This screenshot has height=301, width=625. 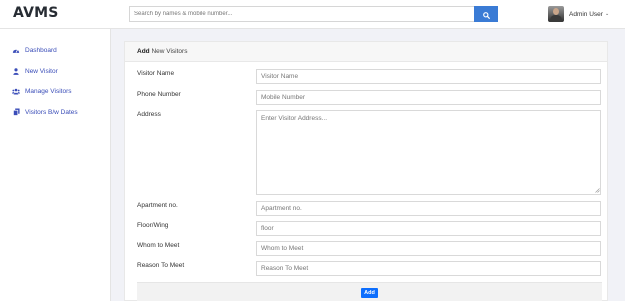 What do you see at coordinates (159, 94) in the screenshot?
I see `phone-number-label: Phone Number` at bounding box center [159, 94].